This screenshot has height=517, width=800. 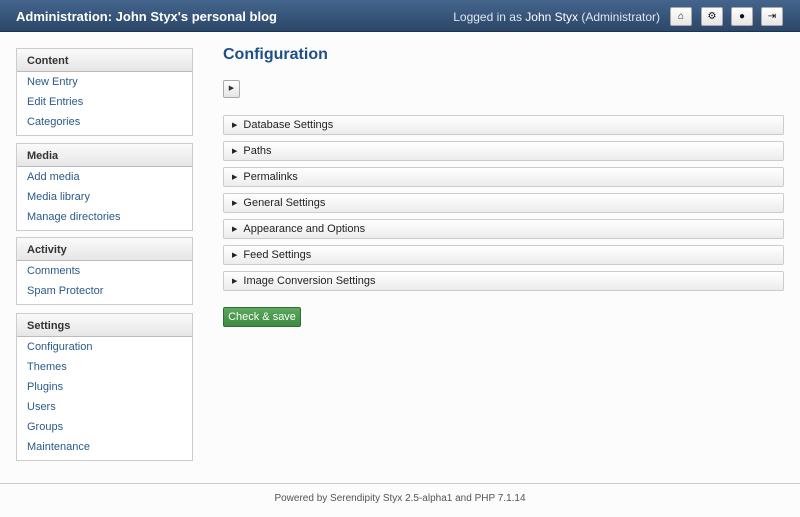 I want to click on check-save-button: Check & save, so click(x=262, y=317).